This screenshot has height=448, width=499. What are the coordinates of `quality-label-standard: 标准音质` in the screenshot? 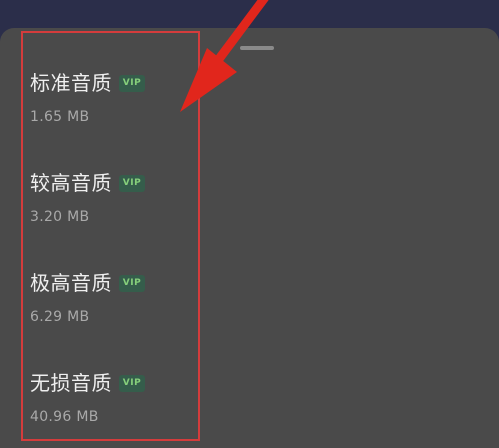 It's located at (71, 83).